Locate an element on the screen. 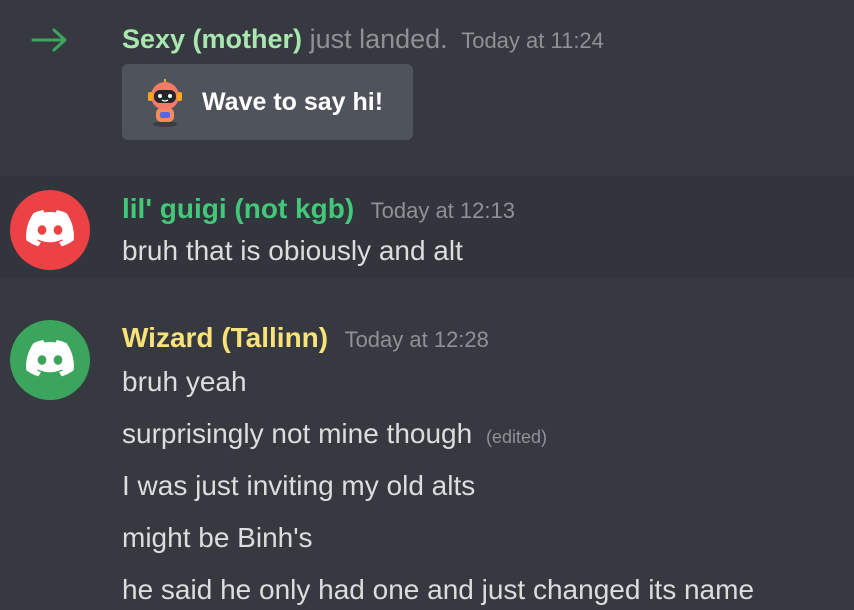  username: lil' guigi (not kgb) is located at coordinates (238, 208).